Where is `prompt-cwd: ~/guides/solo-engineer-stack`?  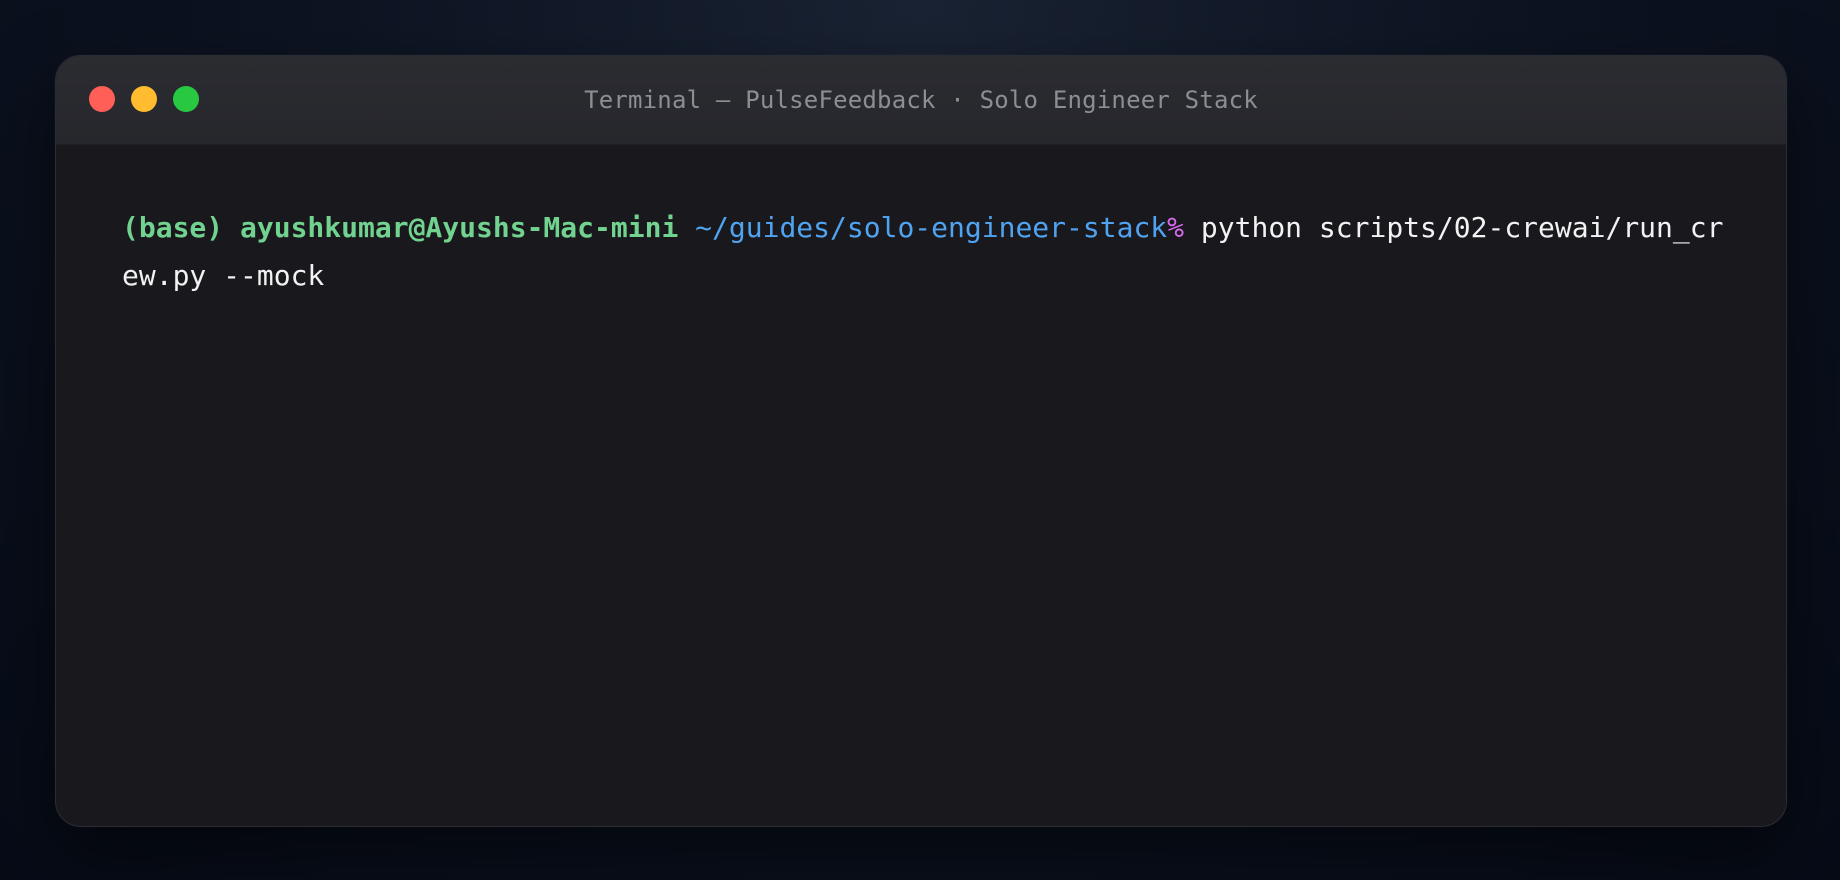 prompt-cwd: ~/guides/solo-engineer-stack is located at coordinates (931, 227).